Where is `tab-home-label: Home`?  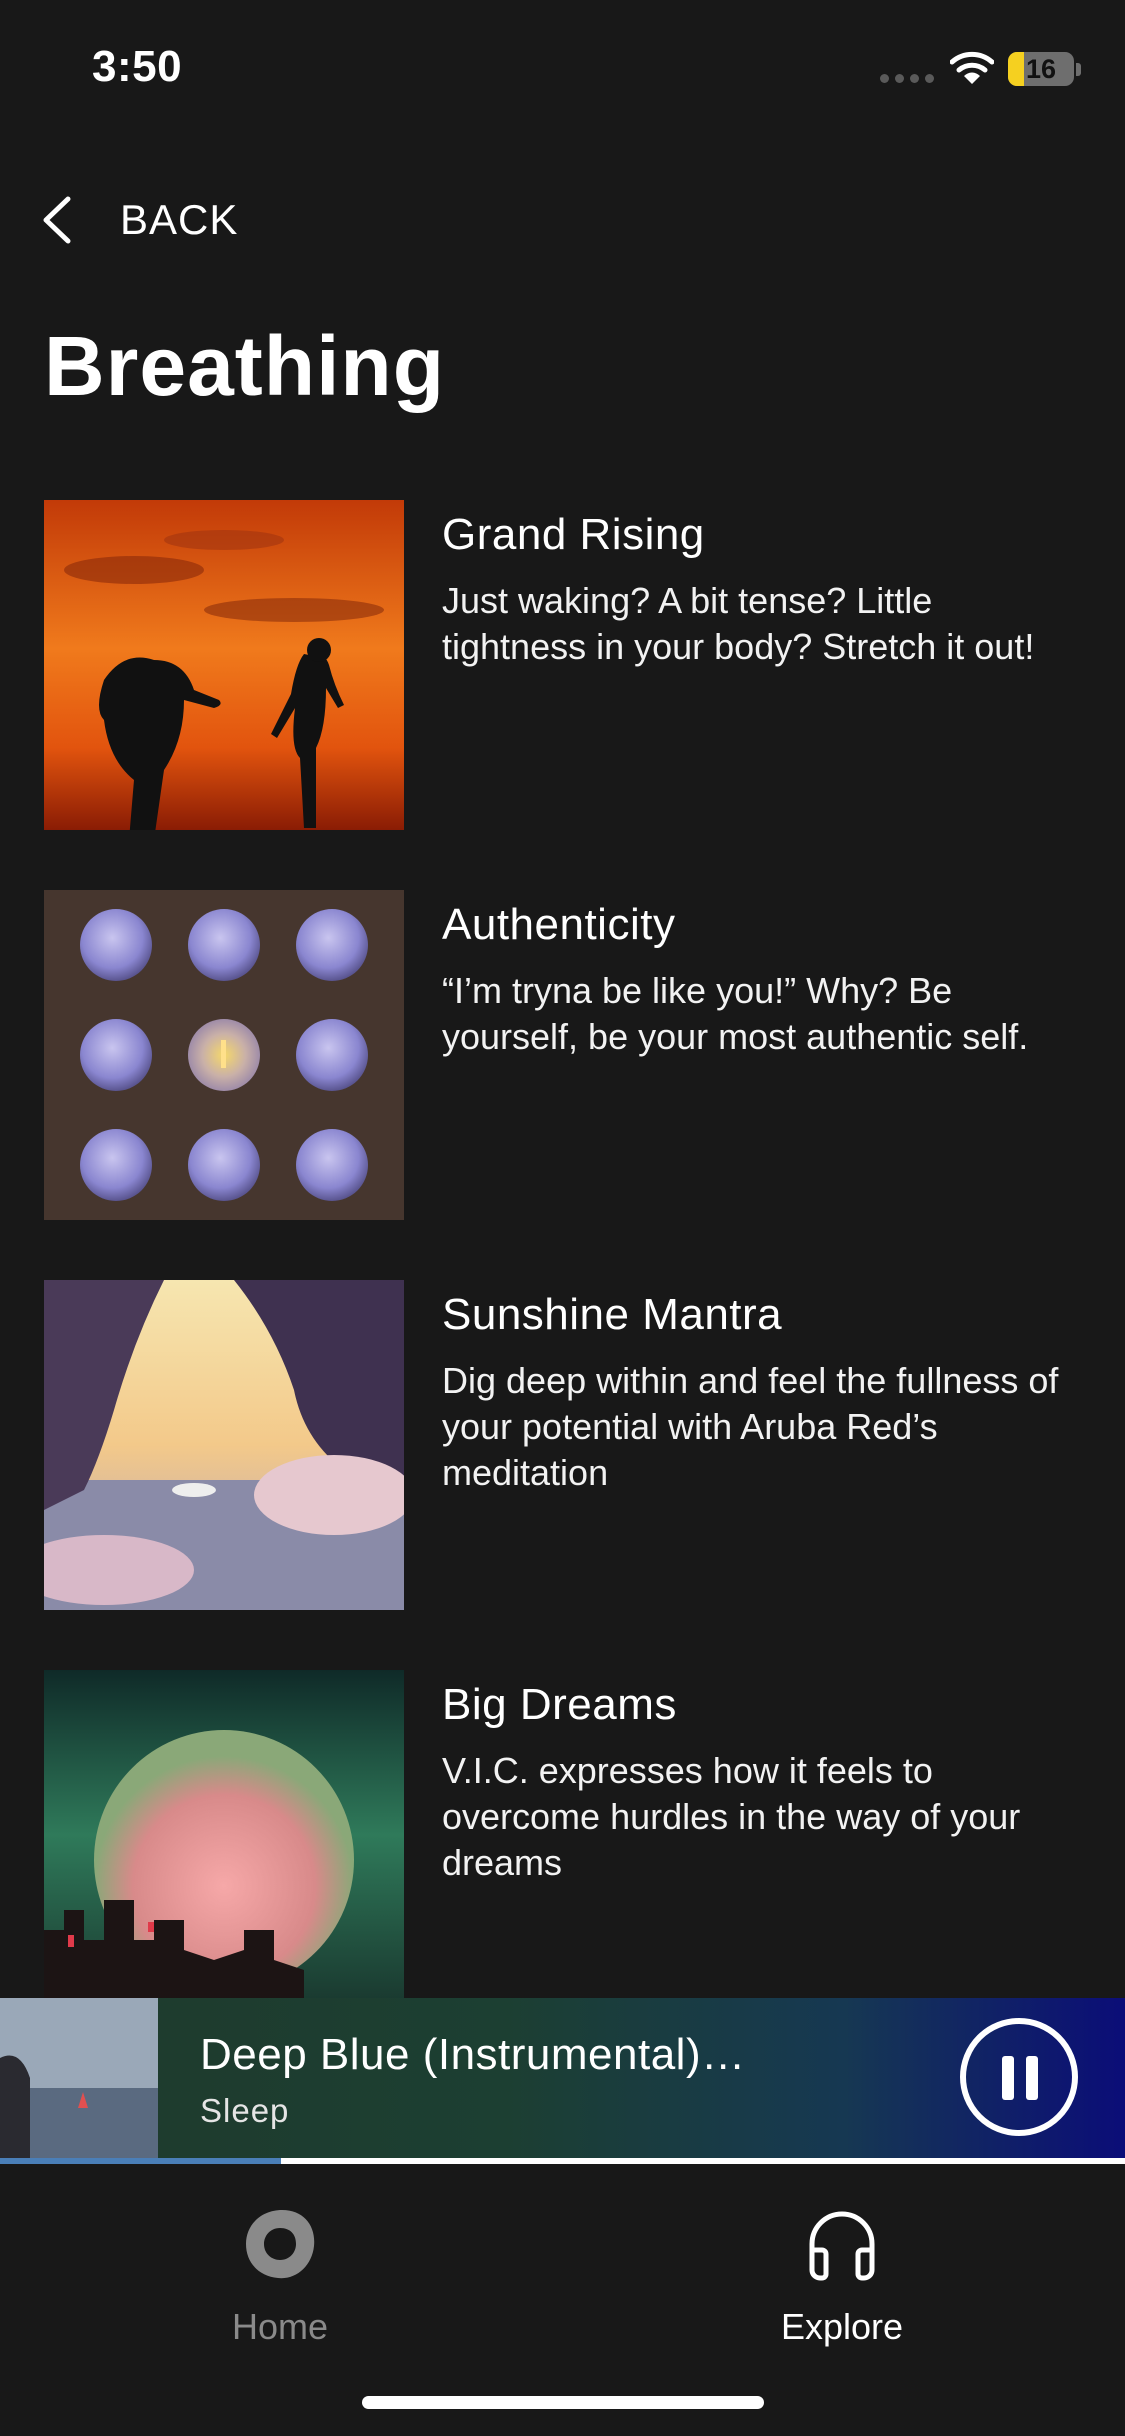 tab-home-label: Home is located at coordinates (280, 2326).